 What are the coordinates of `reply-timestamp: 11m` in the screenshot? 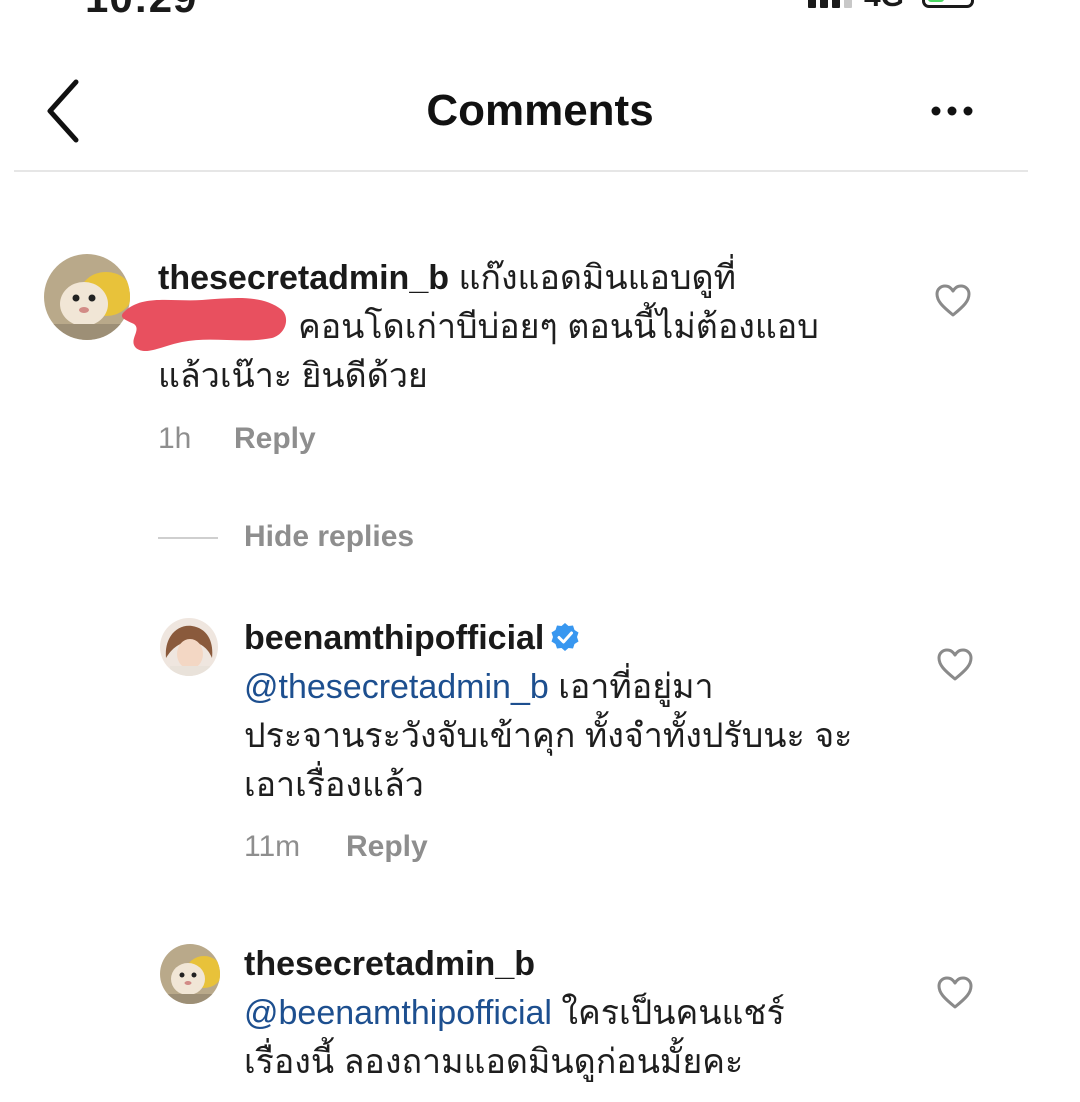 It's located at (272, 846).